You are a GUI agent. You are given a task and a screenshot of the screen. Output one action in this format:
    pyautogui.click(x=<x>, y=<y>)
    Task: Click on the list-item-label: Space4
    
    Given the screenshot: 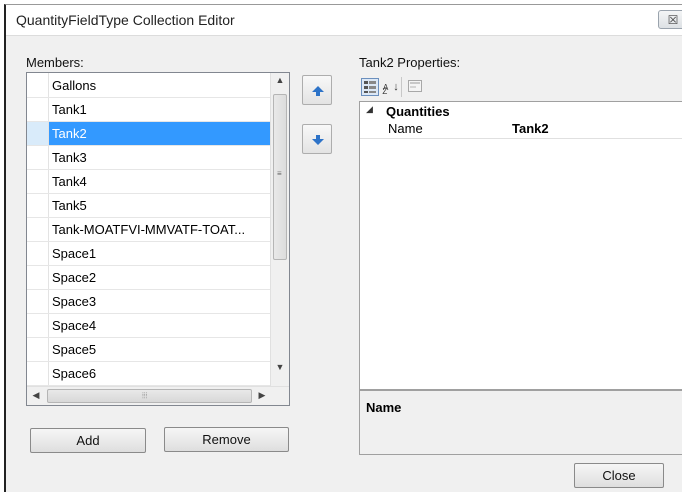 What is the action you would take?
    pyautogui.click(x=74, y=325)
    